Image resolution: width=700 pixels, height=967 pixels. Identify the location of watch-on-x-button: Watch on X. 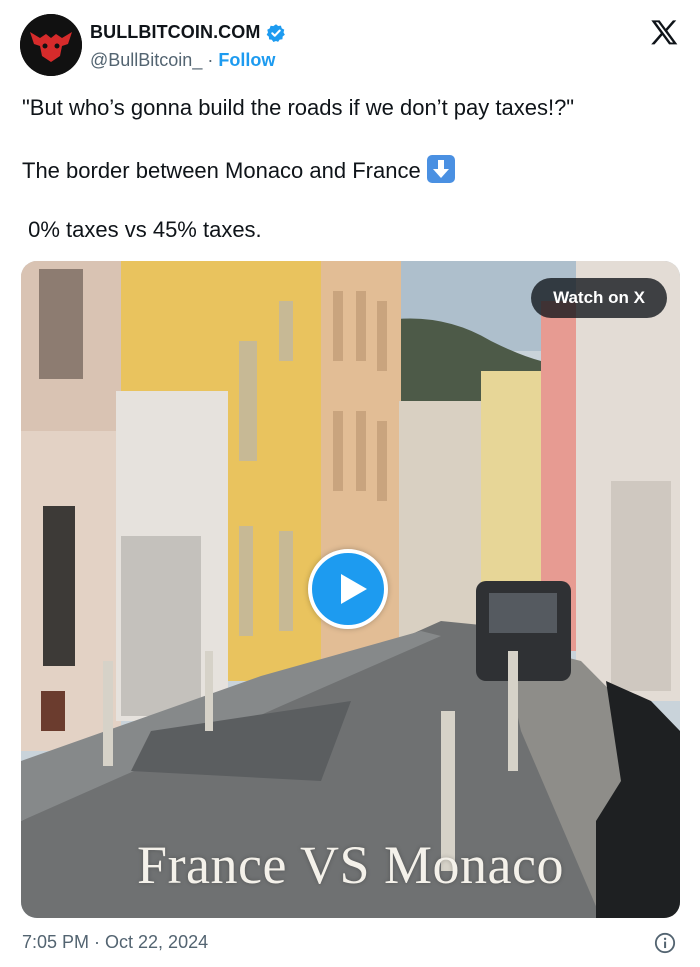
(599, 298).